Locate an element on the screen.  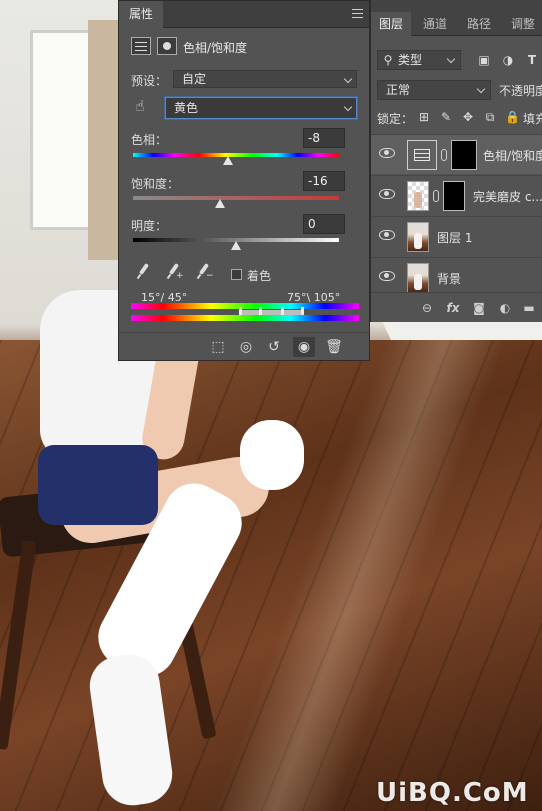
kind-filter-value: 类型 is located at coordinates (410, 60).